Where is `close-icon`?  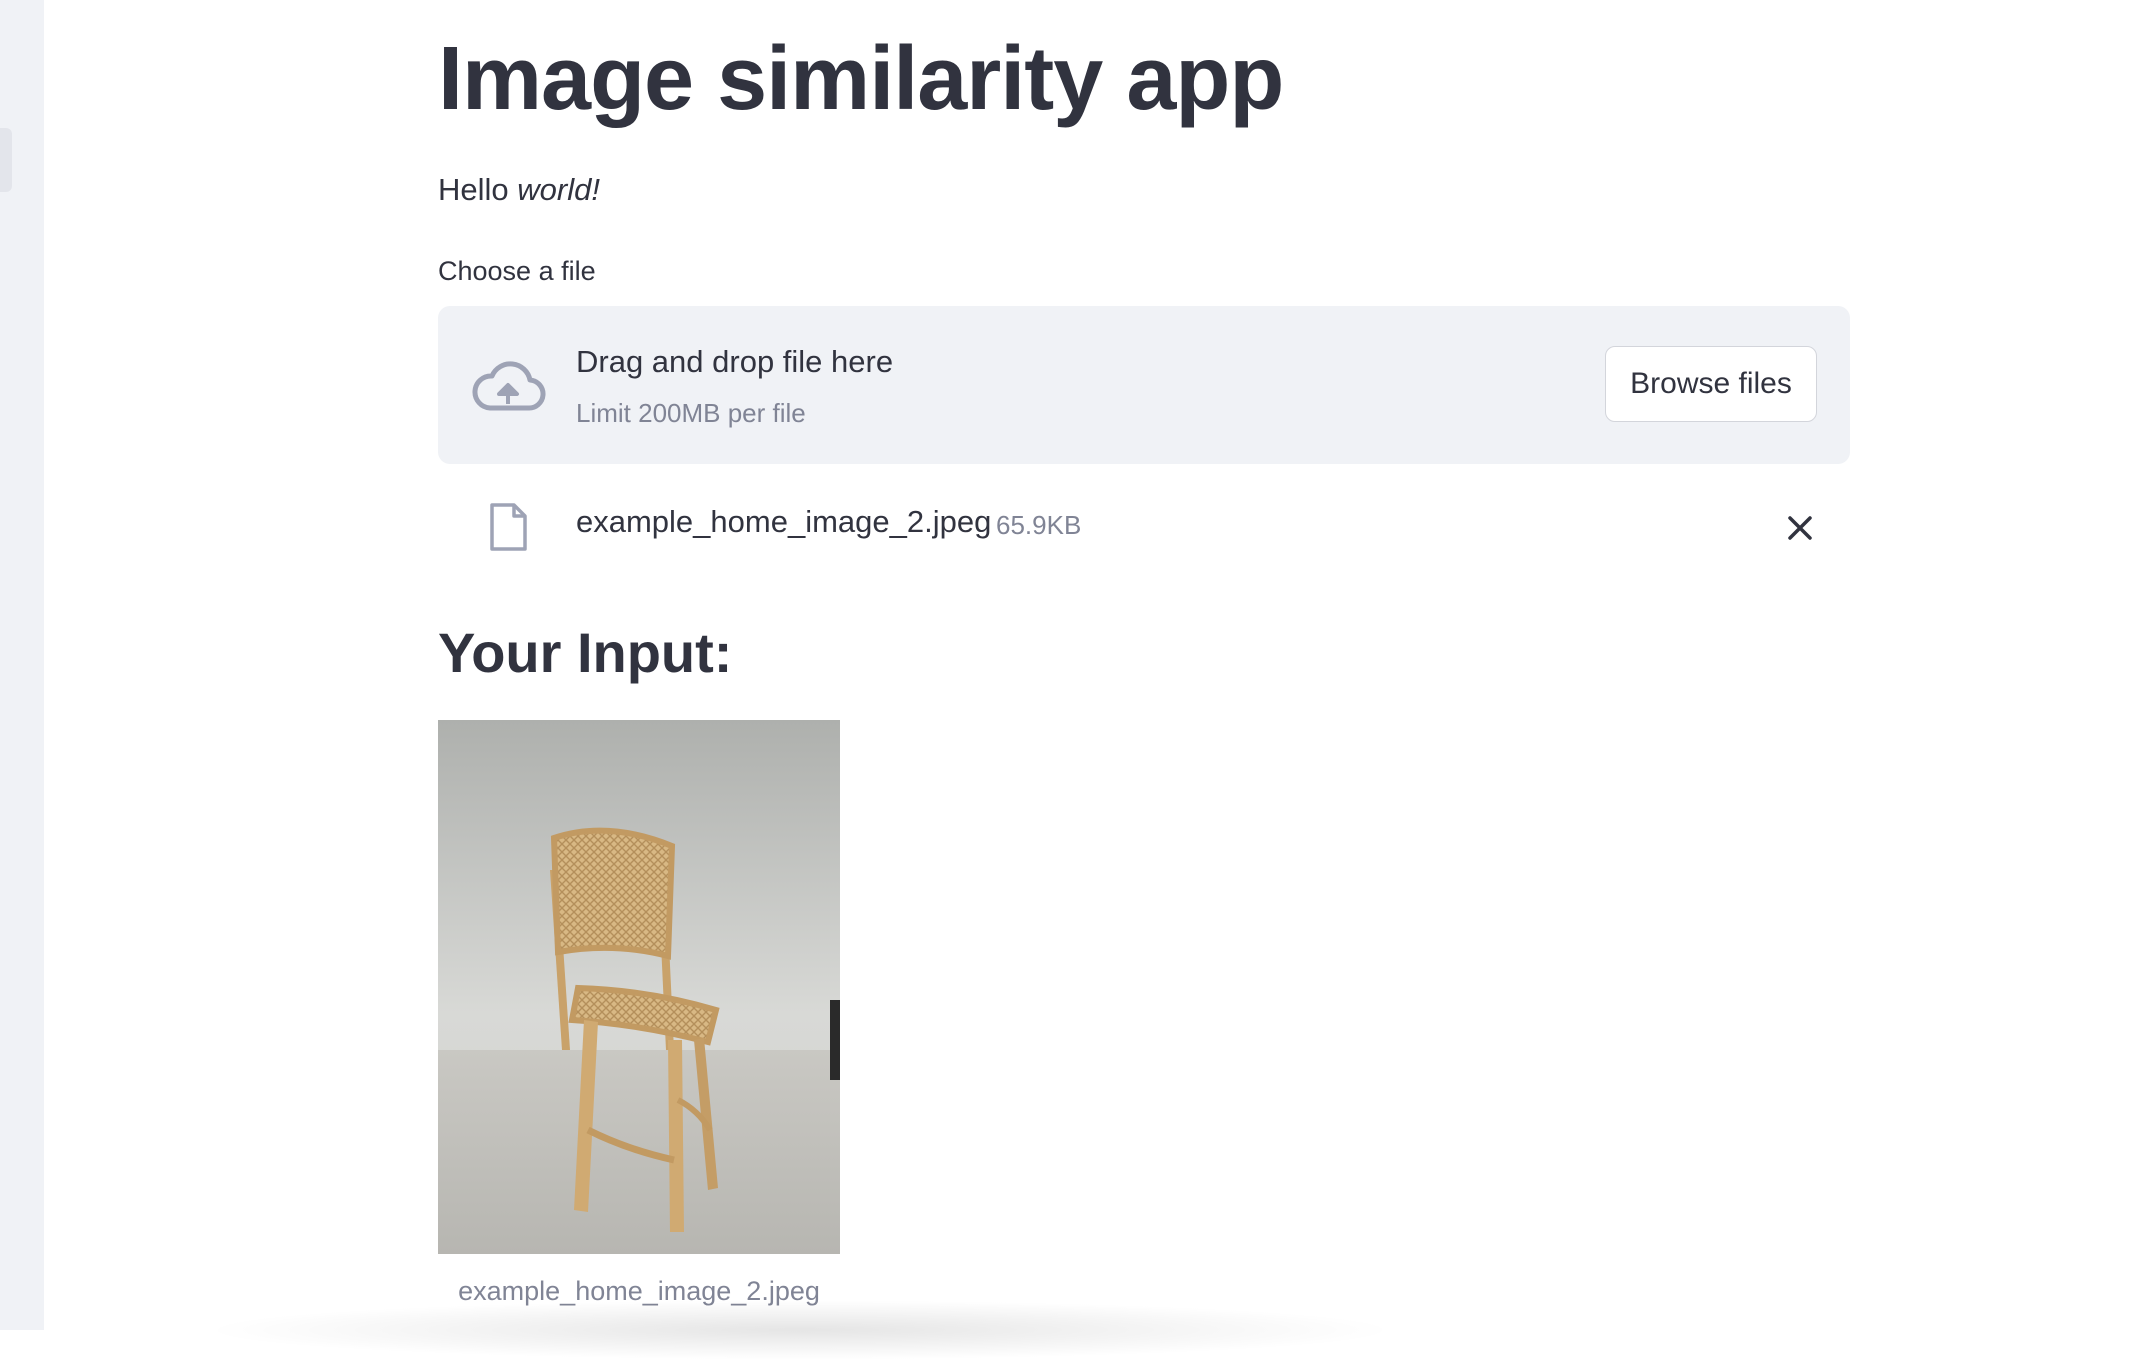 close-icon is located at coordinates (1800, 528).